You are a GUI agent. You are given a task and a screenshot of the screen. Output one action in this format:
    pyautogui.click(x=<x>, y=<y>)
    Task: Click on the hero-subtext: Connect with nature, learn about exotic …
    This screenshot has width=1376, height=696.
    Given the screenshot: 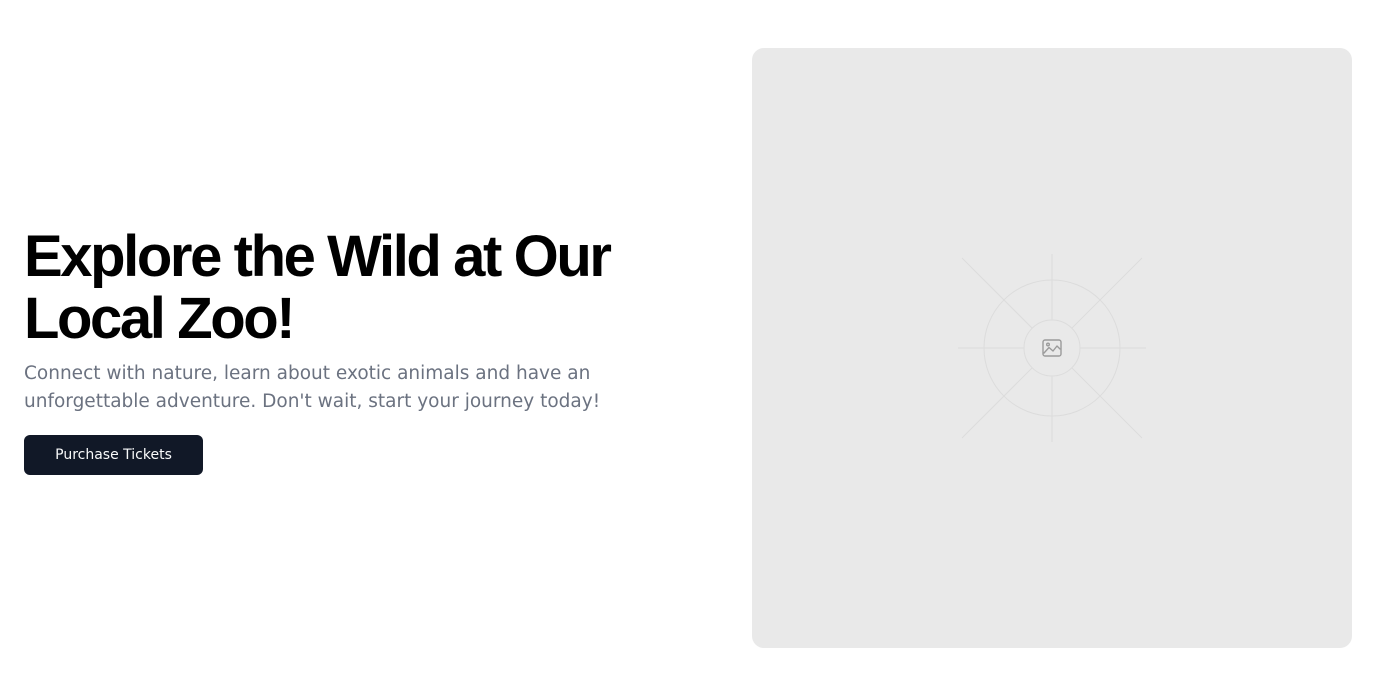 What is the action you would take?
    pyautogui.click(x=312, y=387)
    